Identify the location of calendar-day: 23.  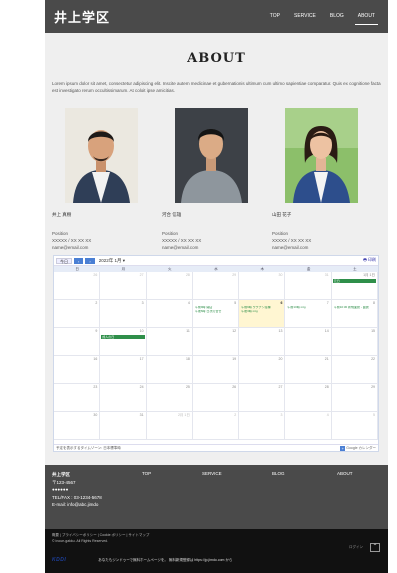
(77, 398).